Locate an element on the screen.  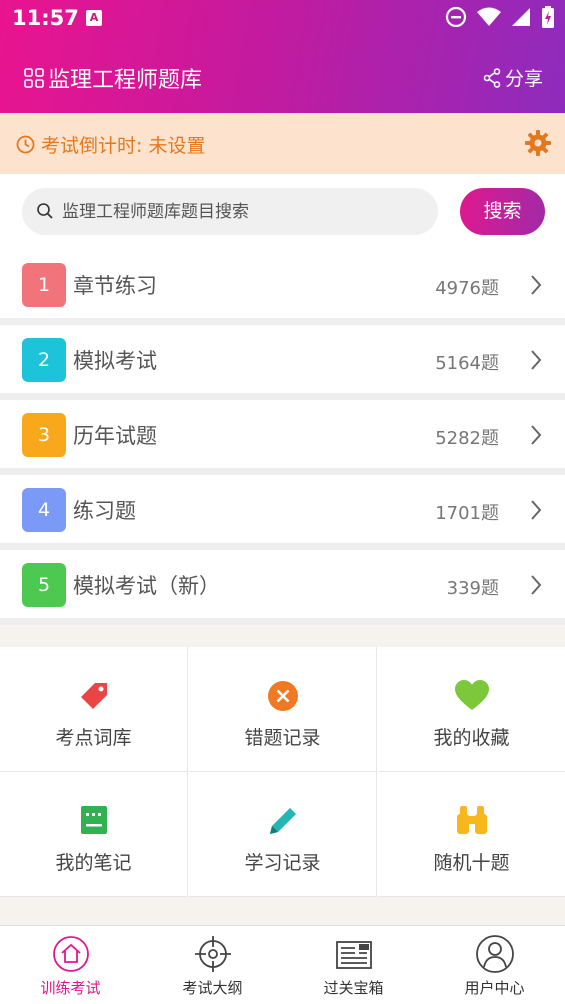
search-button: 搜索 is located at coordinates (502, 211).